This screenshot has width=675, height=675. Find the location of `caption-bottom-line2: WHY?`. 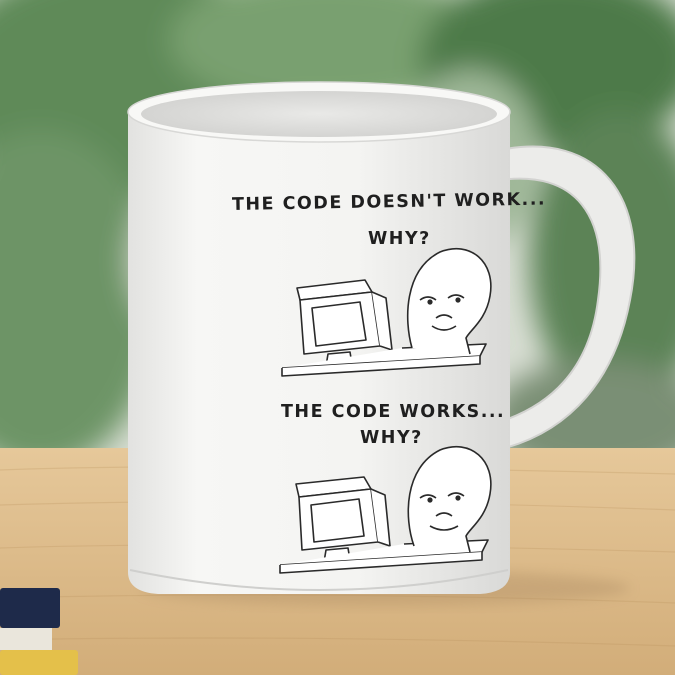

caption-bottom-line2: WHY? is located at coordinates (391, 438).